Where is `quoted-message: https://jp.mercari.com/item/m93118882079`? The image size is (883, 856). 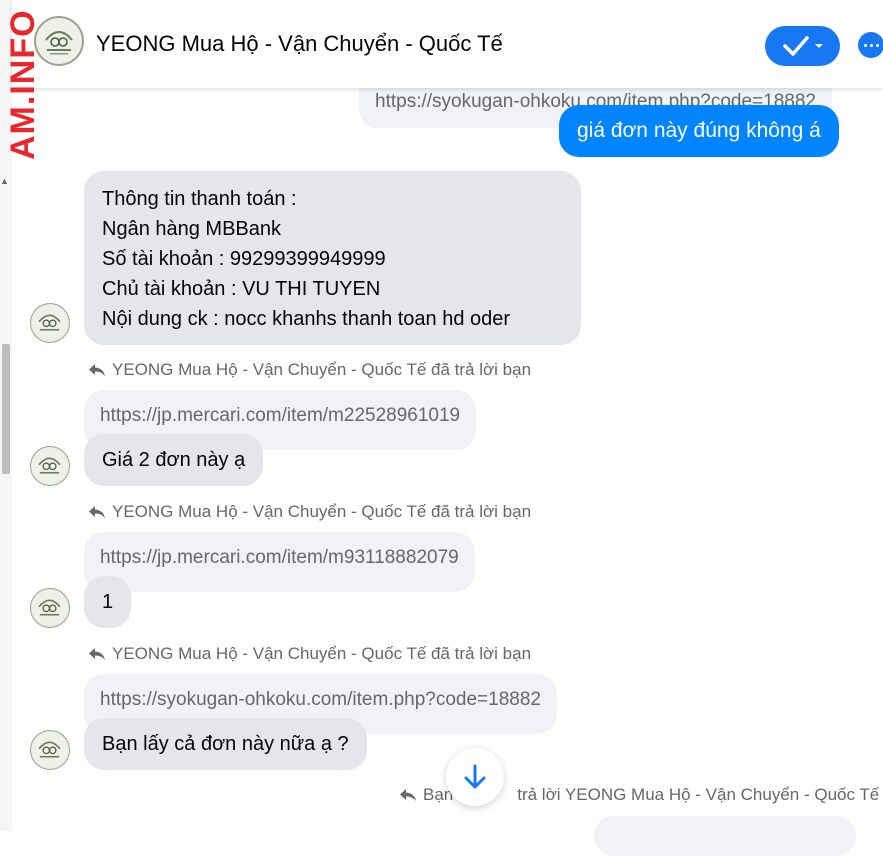
quoted-message: https://jp.mercari.com/item/m93118882079 is located at coordinates (279, 562).